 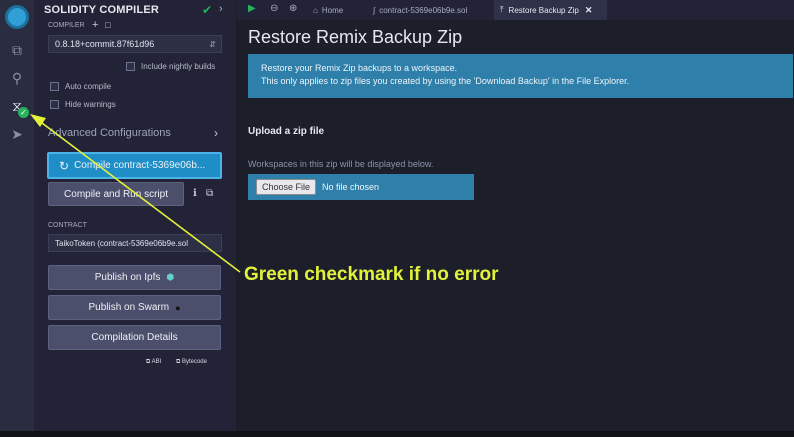 I want to click on annotation-label: Green checkmark if no error, so click(x=371, y=274).